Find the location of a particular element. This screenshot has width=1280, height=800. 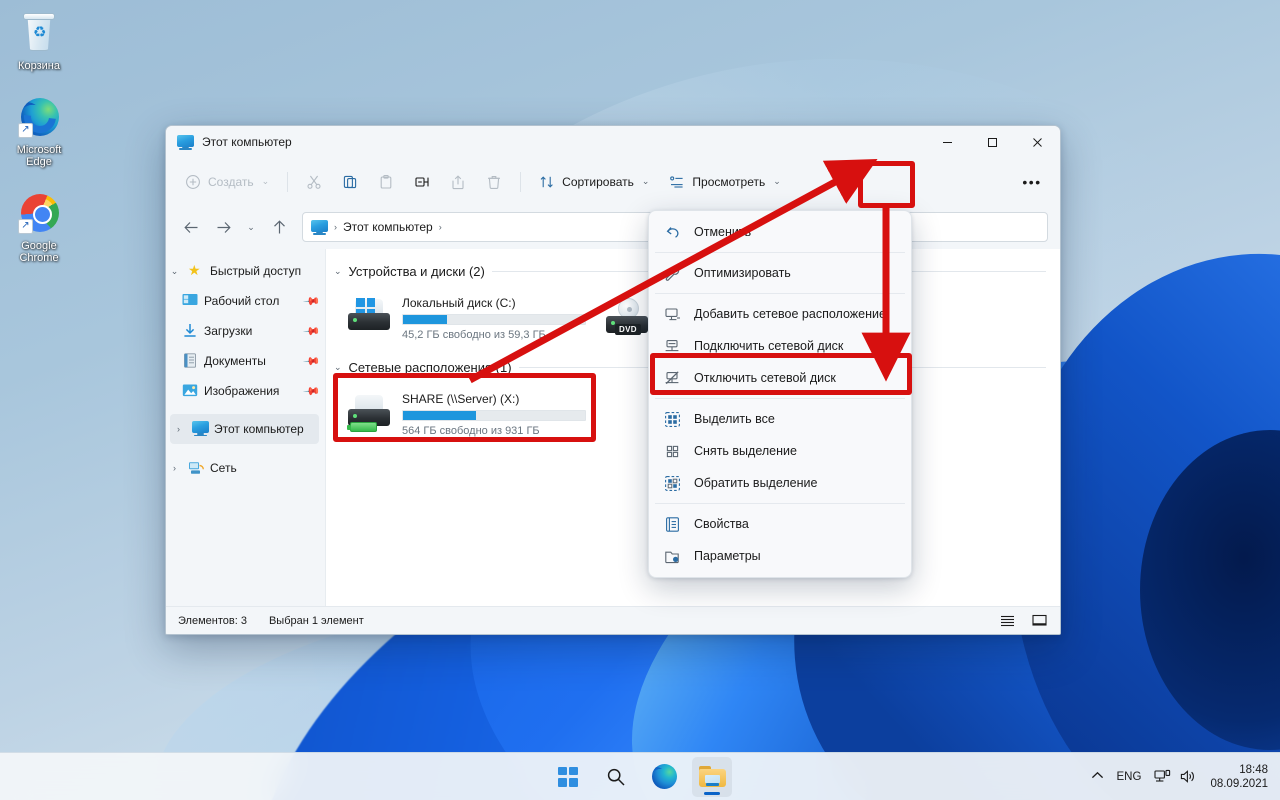

maximize-button is located at coordinates (992, 142).